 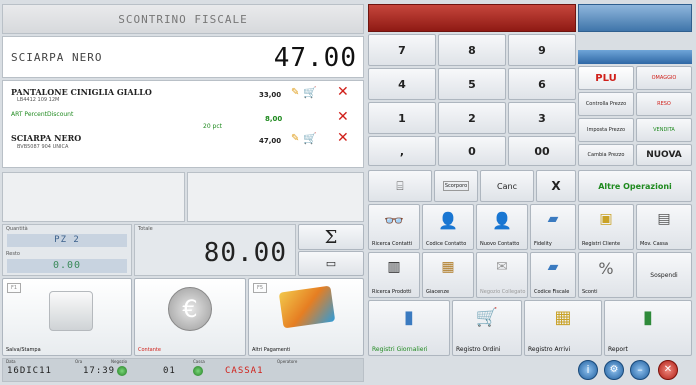 I want to click on suspend-button: Sospendi, so click(x=664, y=275).